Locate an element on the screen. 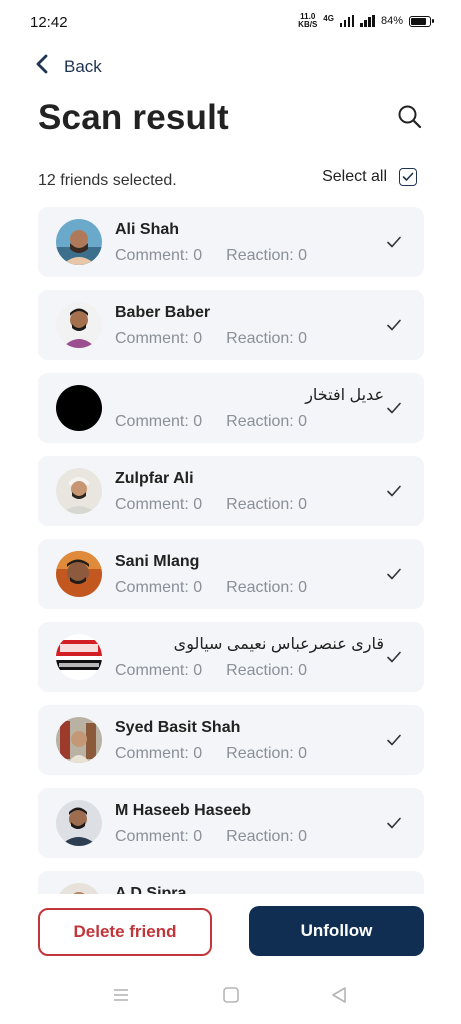 The image size is (461, 1024). friend-row: Sani Mlang Comment: 0 Reaction: 0 is located at coordinates (231, 574).